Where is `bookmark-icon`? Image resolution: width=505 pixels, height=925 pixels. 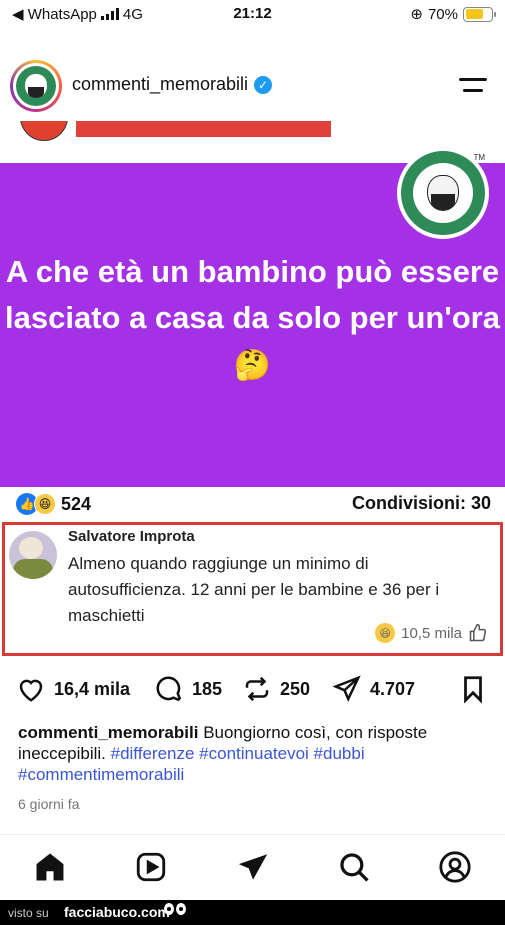 bookmark-icon is located at coordinates (473, 690).